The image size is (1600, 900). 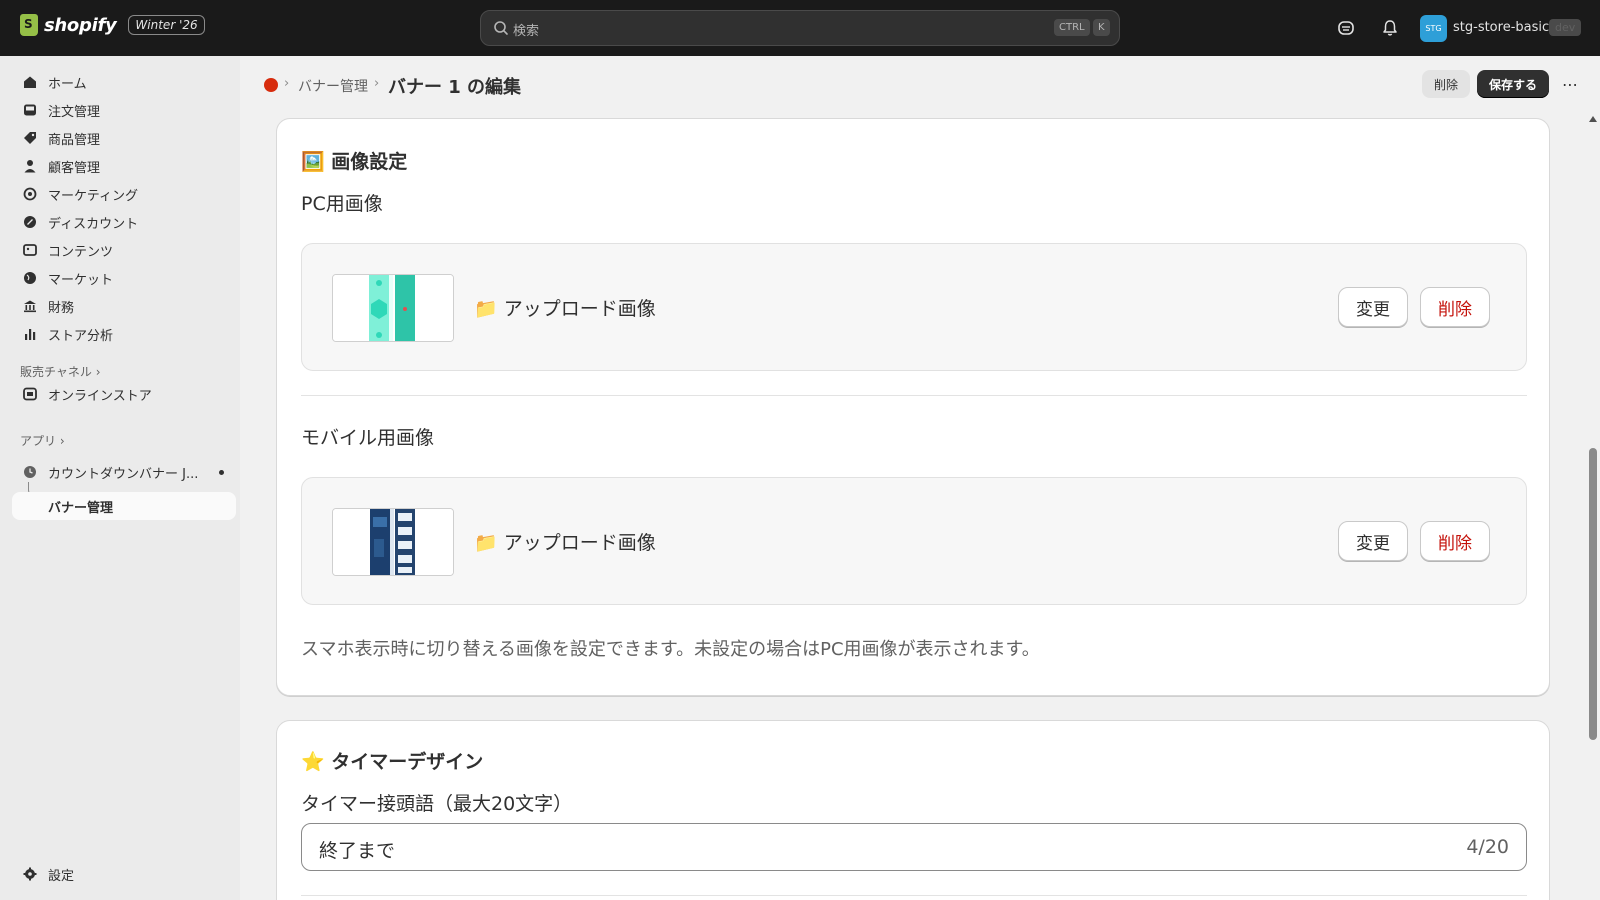 I want to click on apps-heading: アプリ ›, so click(x=42, y=440).